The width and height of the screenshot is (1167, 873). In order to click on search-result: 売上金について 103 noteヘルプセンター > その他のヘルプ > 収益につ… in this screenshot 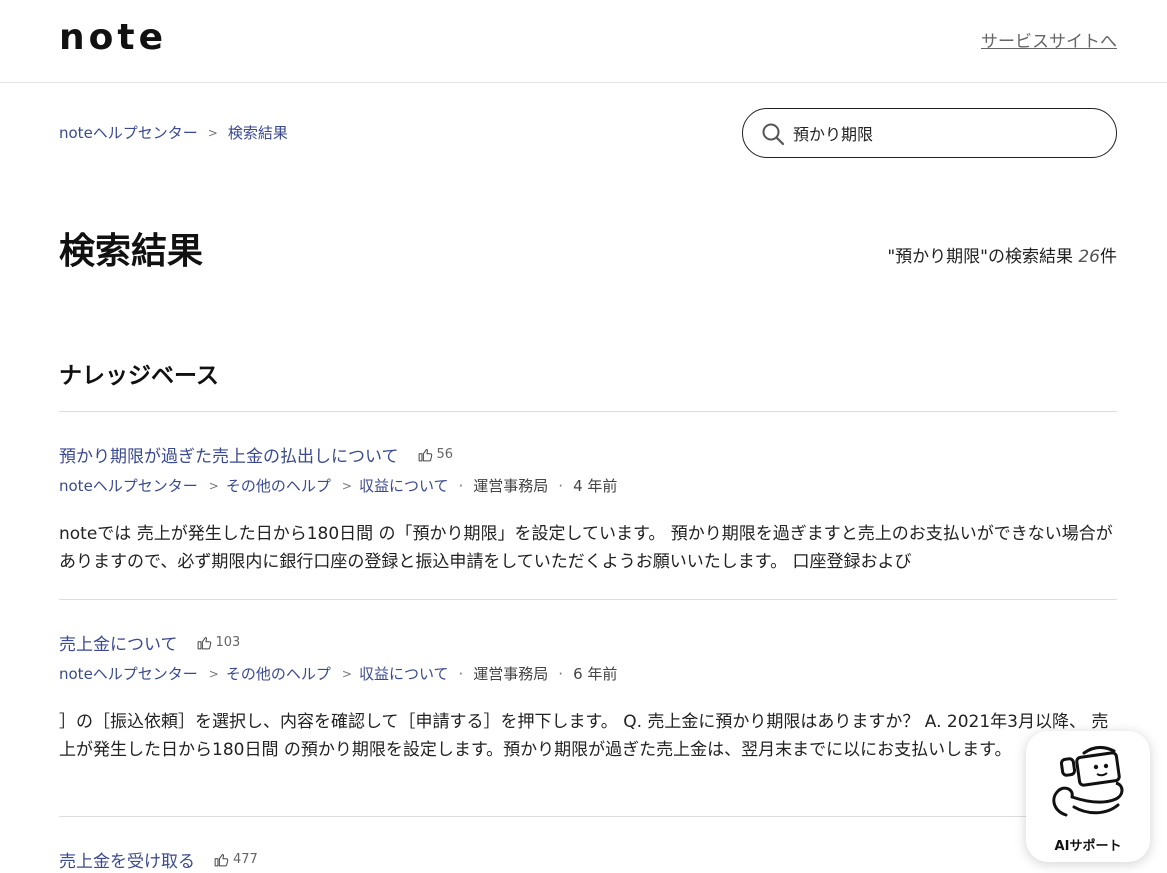, I will do `click(589, 696)`.